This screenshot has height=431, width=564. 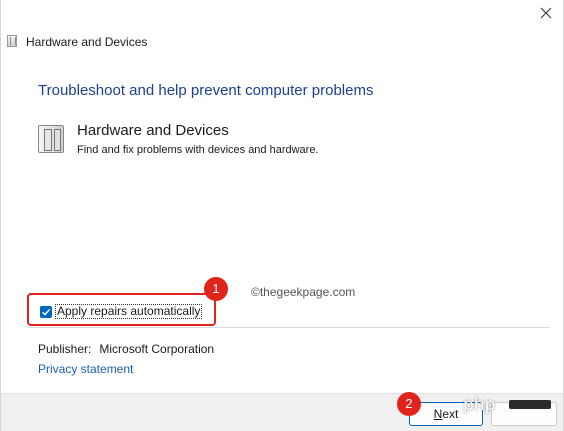 I want to click on close-icon, so click(x=546, y=13).